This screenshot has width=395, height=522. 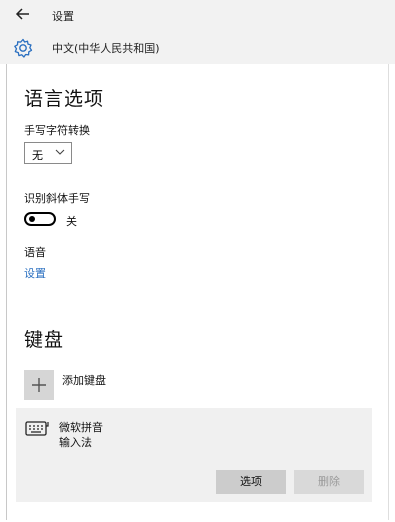 What do you see at coordinates (40, 219) in the screenshot?
I see `italic-handwriting-toggle` at bounding box center [40, 219].